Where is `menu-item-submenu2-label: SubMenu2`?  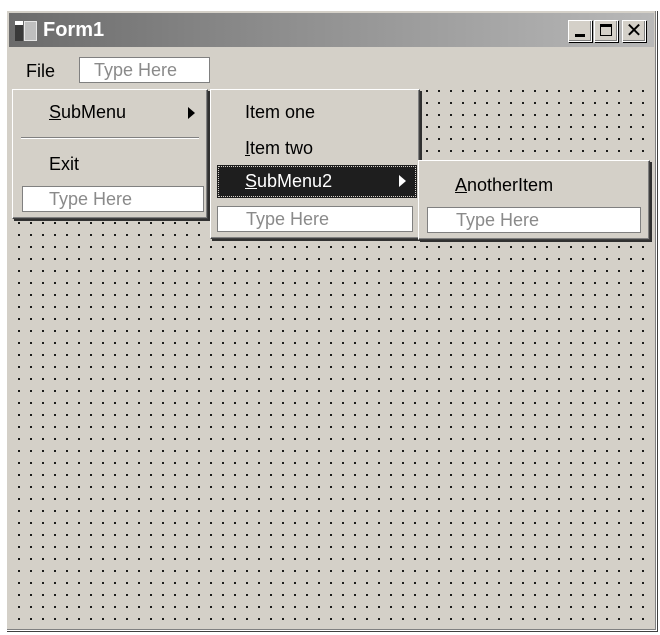 menu-item-submenu2-label: SubMenu2 is located at coordinates (289, 181).